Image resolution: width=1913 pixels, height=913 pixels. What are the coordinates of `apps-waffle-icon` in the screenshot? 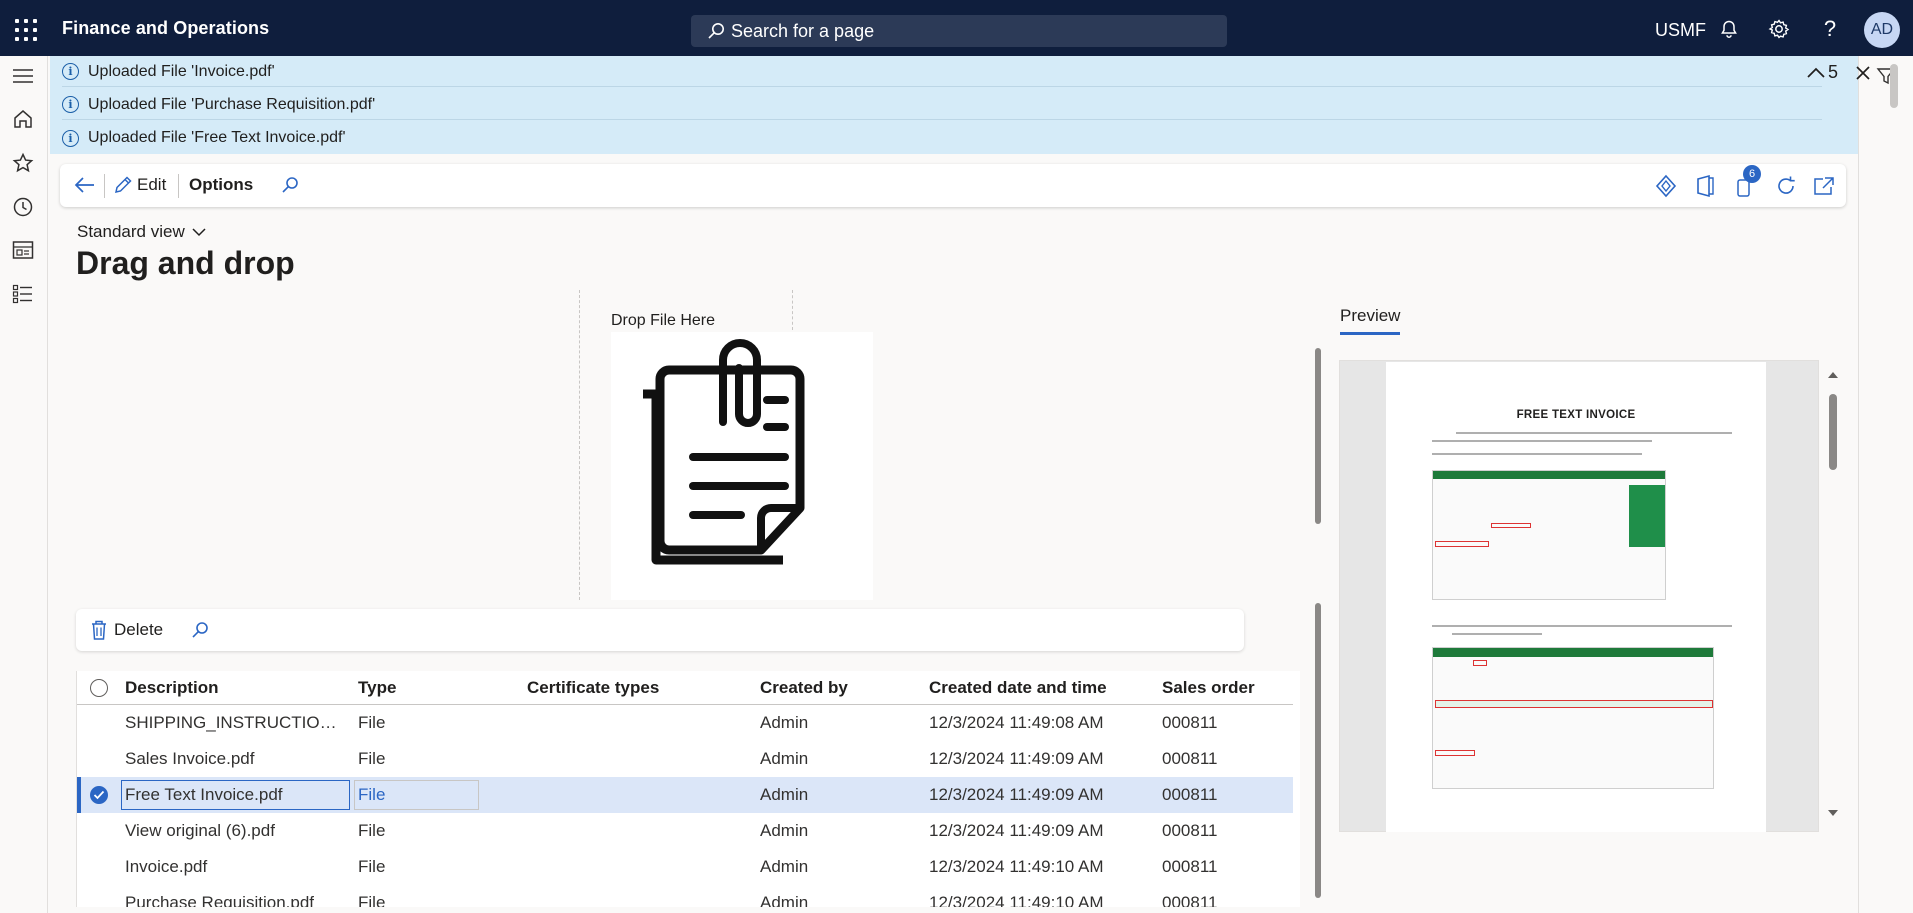 It's located at (24, 28).